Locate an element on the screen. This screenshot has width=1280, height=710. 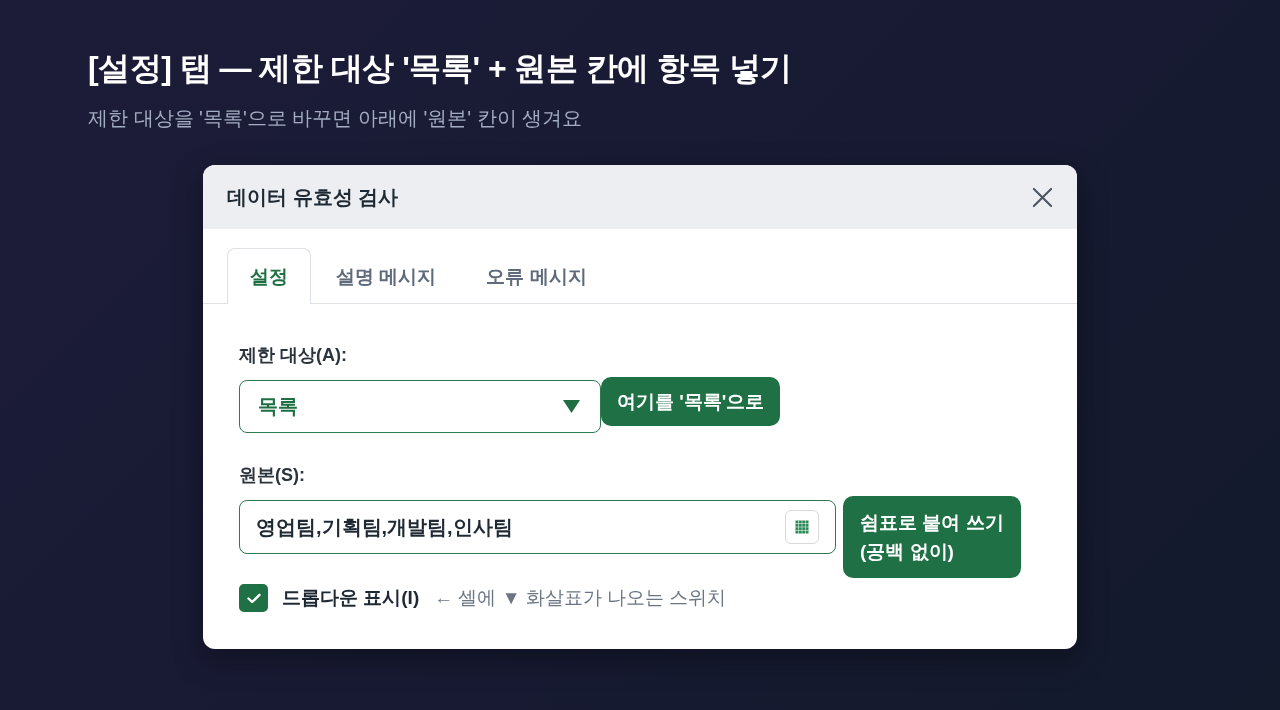
tab: 설정 is located at coordinates (269, 276).